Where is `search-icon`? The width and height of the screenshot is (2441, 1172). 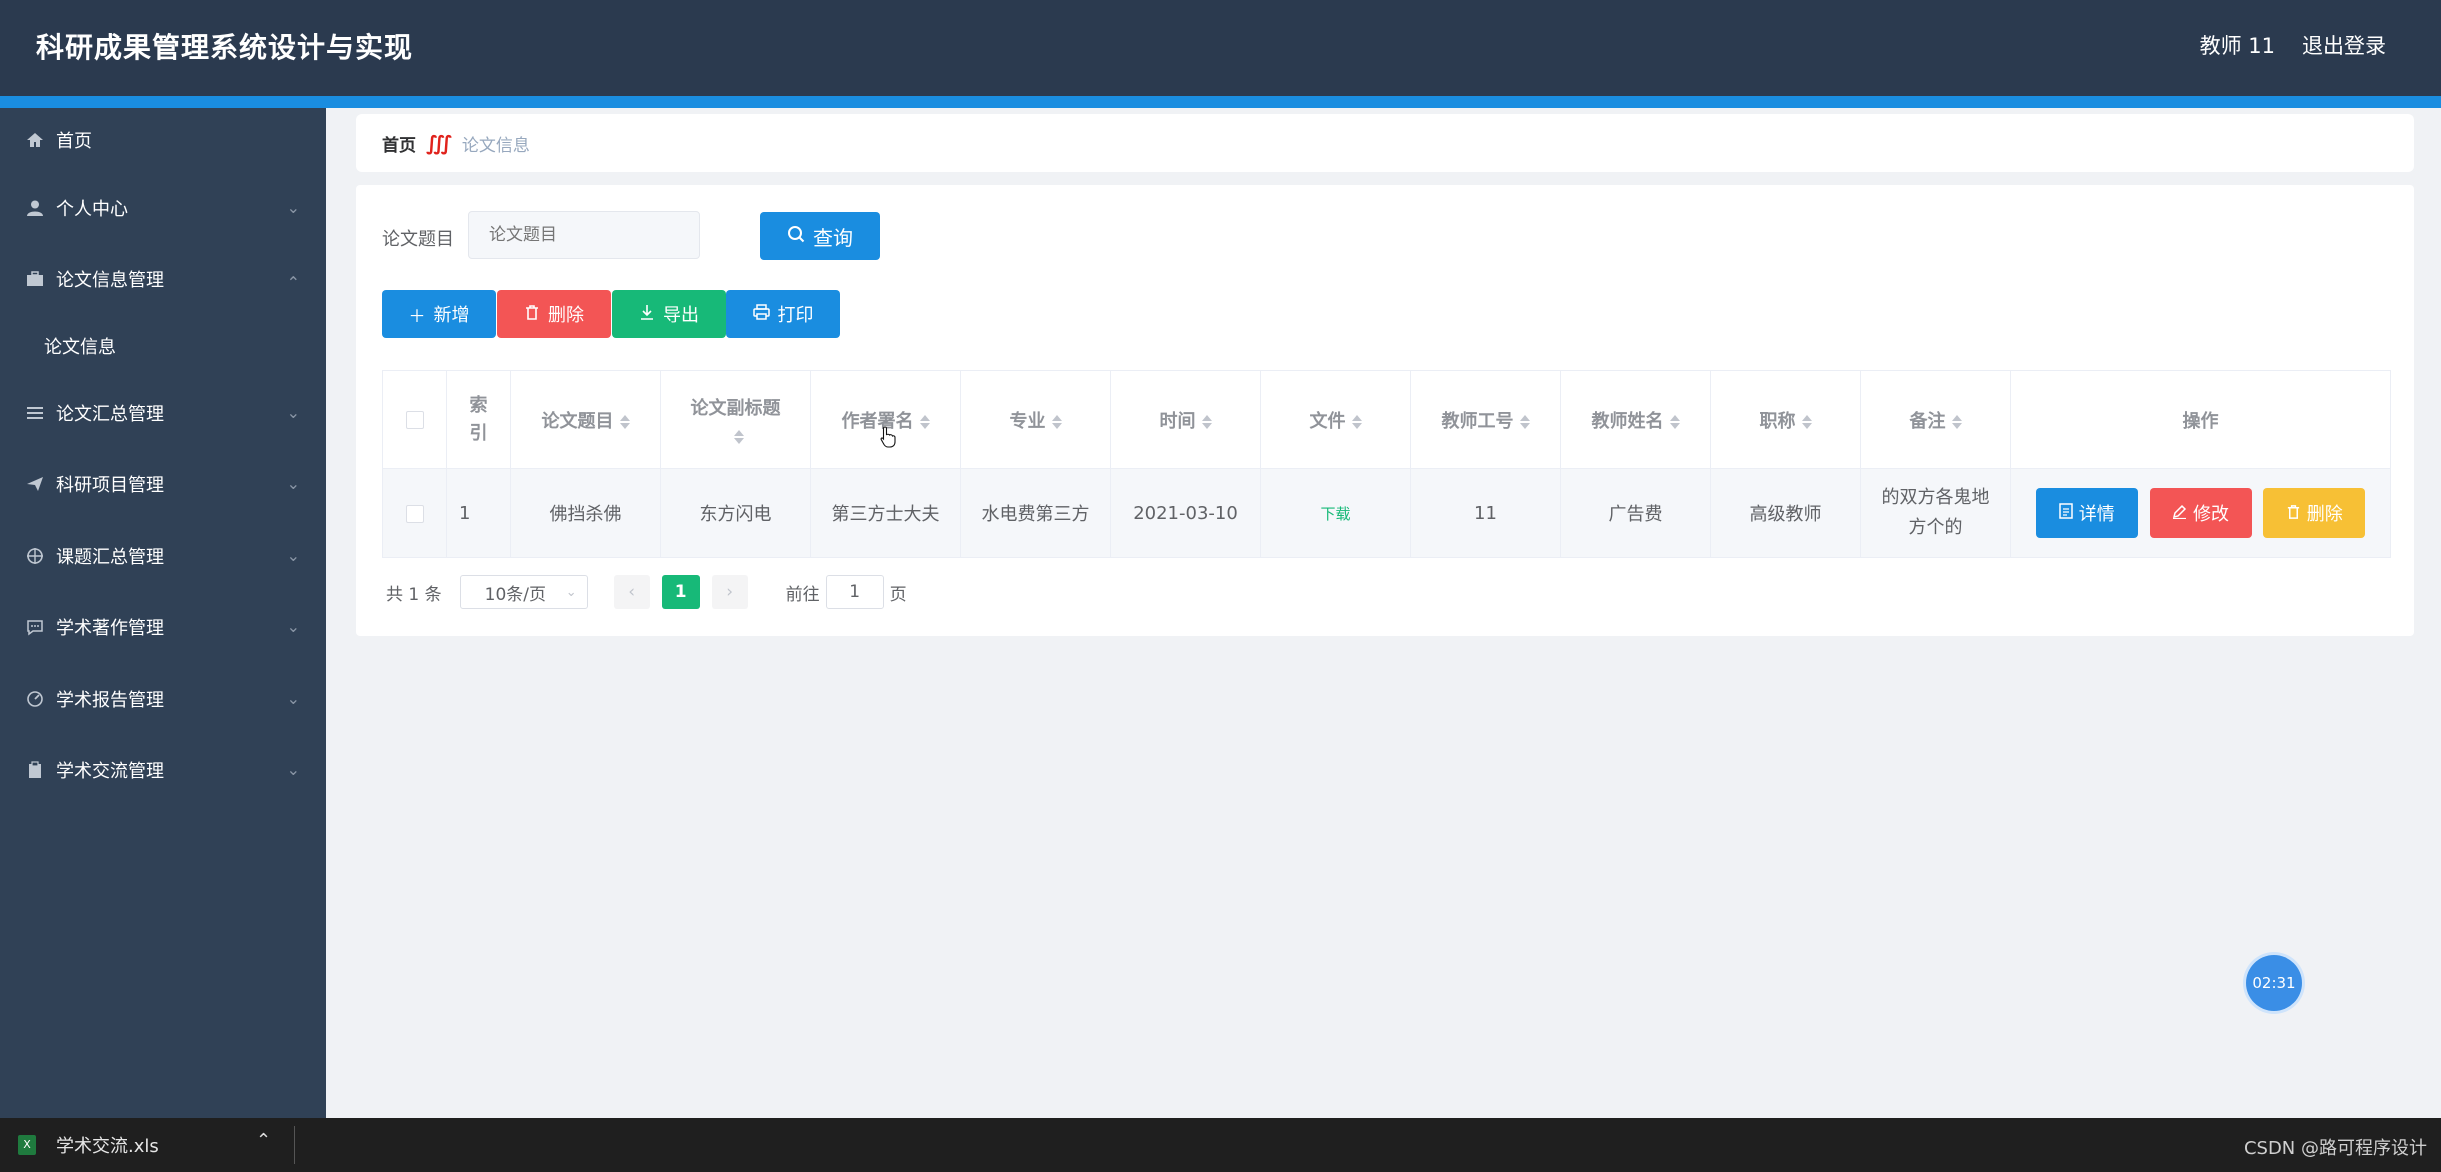 search-icon is located at coordinates (796, 236).